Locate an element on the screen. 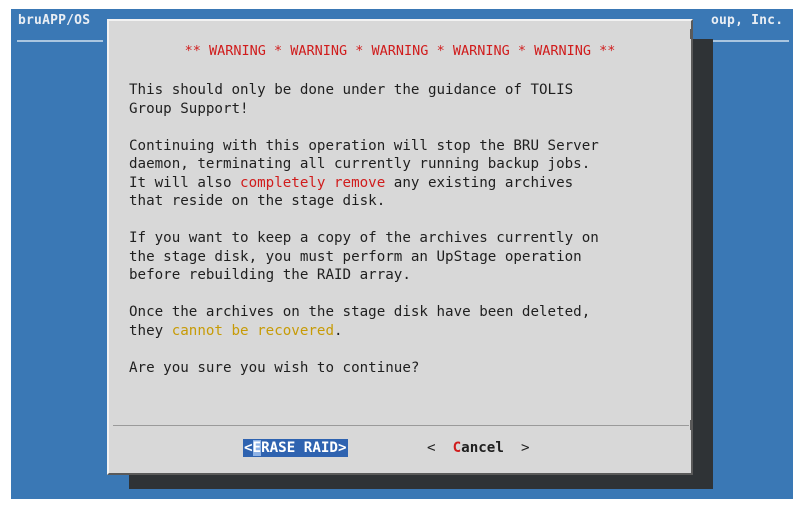 Image resolution: width=804 pixels, height=508 pixels. cancel-open-bracket: < is located at coordinates (440, 448).